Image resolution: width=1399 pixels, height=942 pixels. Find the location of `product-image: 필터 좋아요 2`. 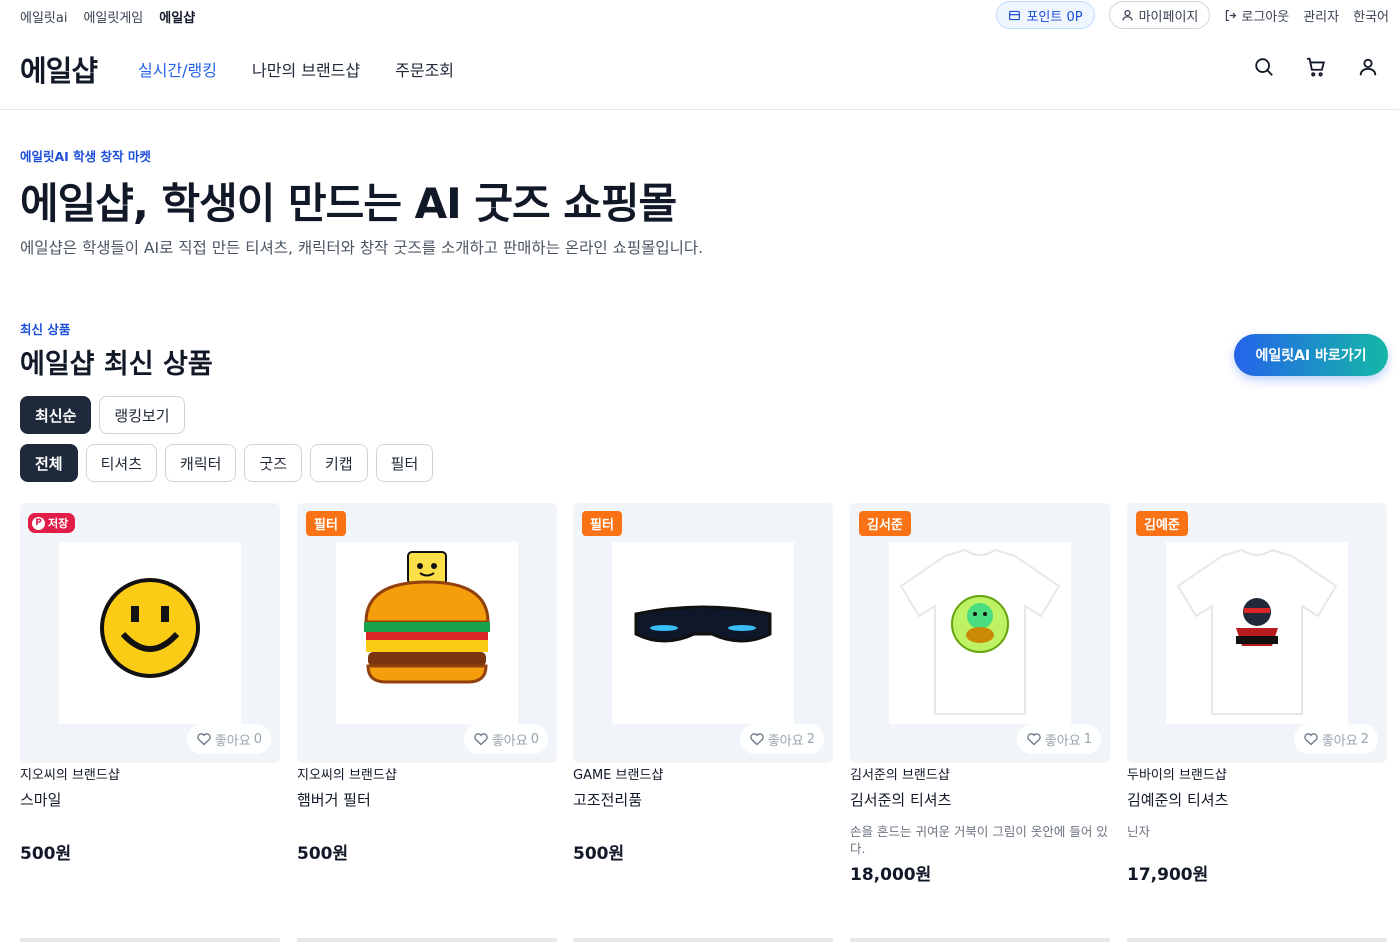

product-image: 필터 좋아요 2 is located at coordinates (703, 633).